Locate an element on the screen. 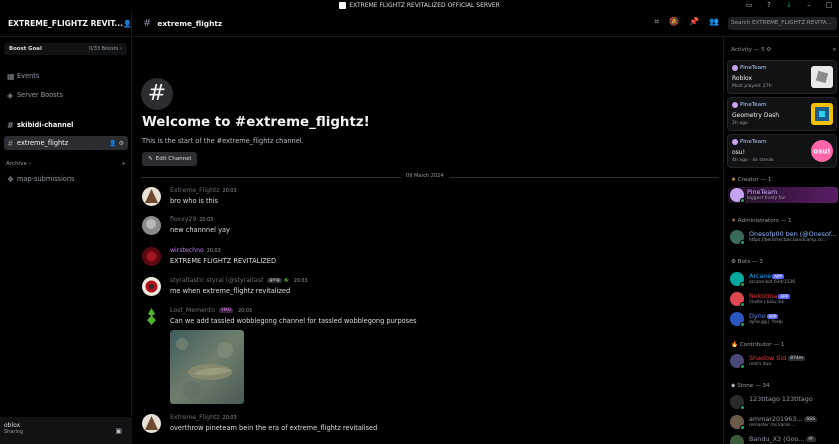 The height and width of the screenshot is (444, 839). message-text: bro who is this is located at coordinates (194, 201).